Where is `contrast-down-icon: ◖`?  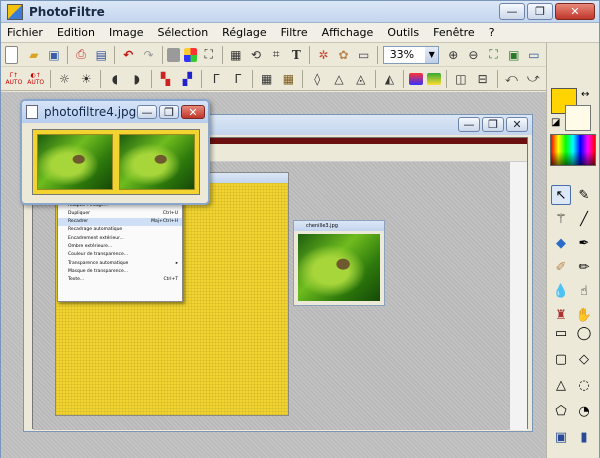 contrast-down-icon: ◖ is located at coordinates (115, 79).